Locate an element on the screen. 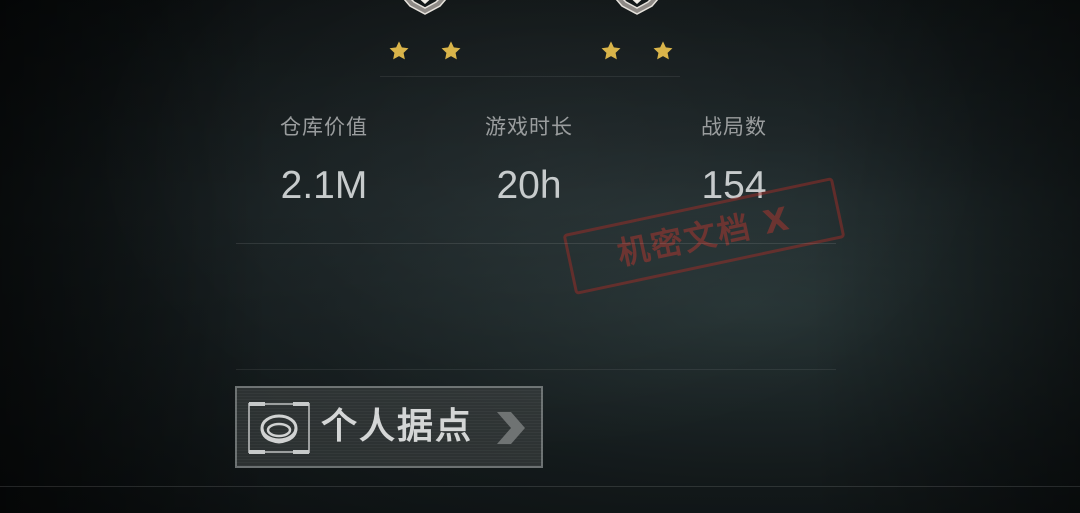 The width and height of the screenshot is (1080, 513). stat-play-time: 游戏时长 20h is located at coordinates (529, 160).